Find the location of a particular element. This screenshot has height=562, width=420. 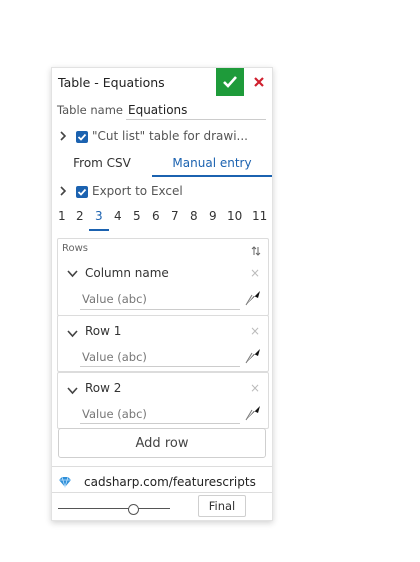

tab-number-3: 3 is located at coordinates (99, 216).